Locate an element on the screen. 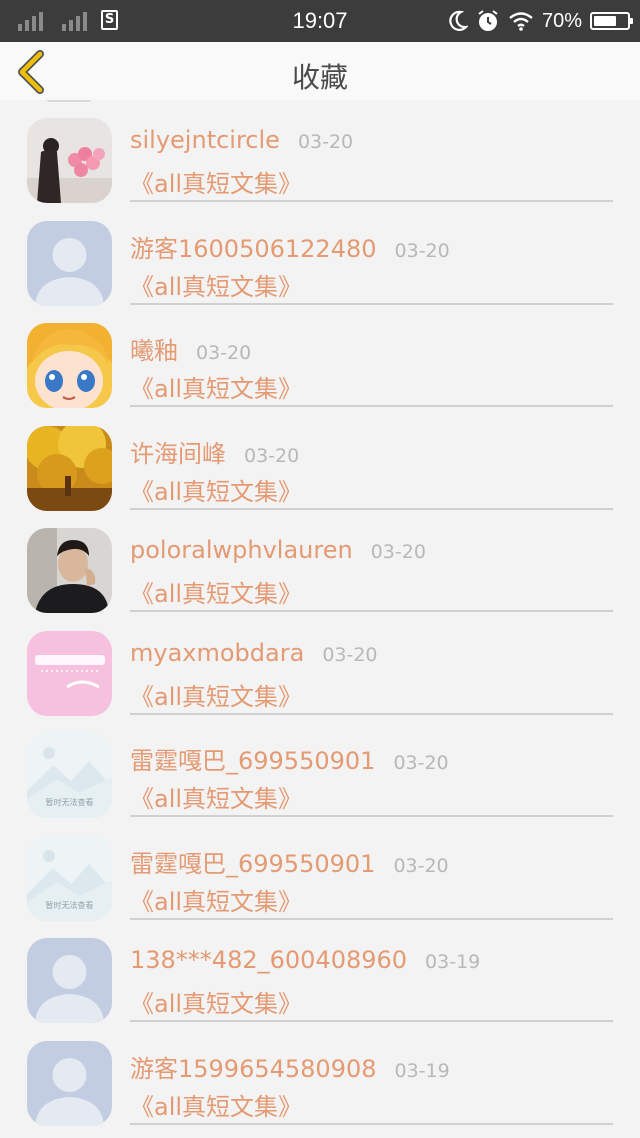 Image resolution: width=640 pixels, height=1138 pixels. alarm-icon is located at coordinates (488, 20).